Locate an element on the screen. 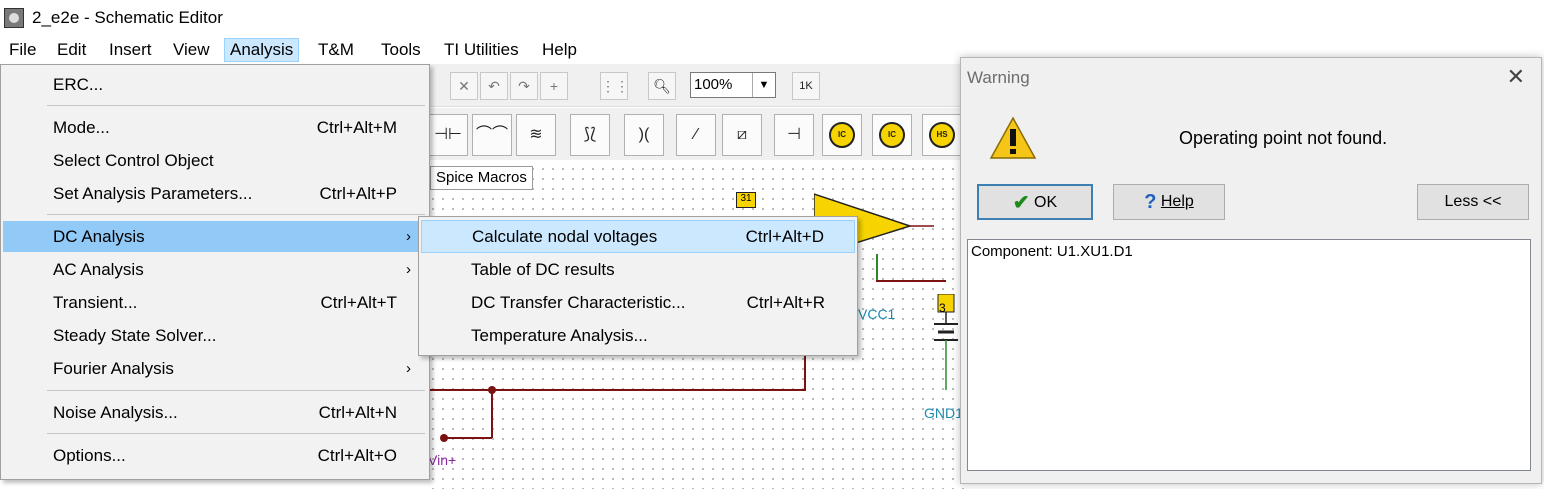 Image resolution: width=1544 pixels, height=489 pixels. switch-icon: ⁄ is located at coordinates (696, 135).